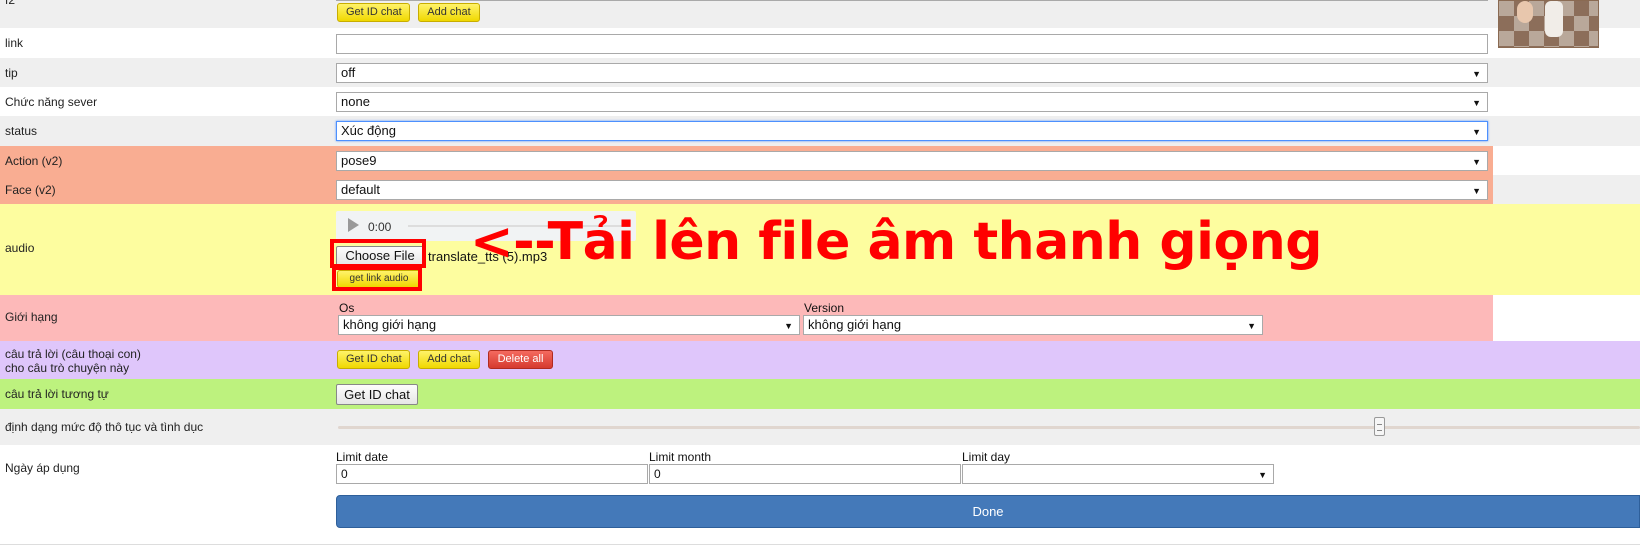 This screenshot has height=548, width=1640. What do you see at coordinates (912, 131) in the screenshot?
I see `status-select: Xúc động ▼` at bounding box center [912, 131].